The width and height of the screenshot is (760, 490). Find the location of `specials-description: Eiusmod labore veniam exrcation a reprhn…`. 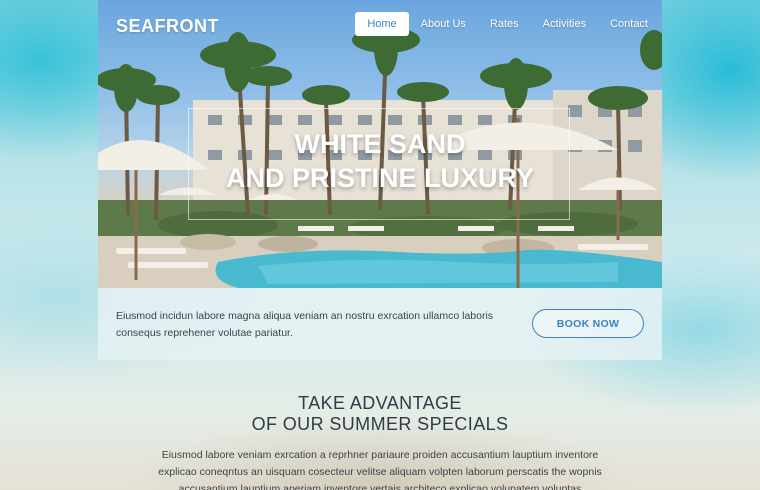

specials-description: Eiusmod labore veniam exrcation a reprhn… is located at coordinates (380, 469).